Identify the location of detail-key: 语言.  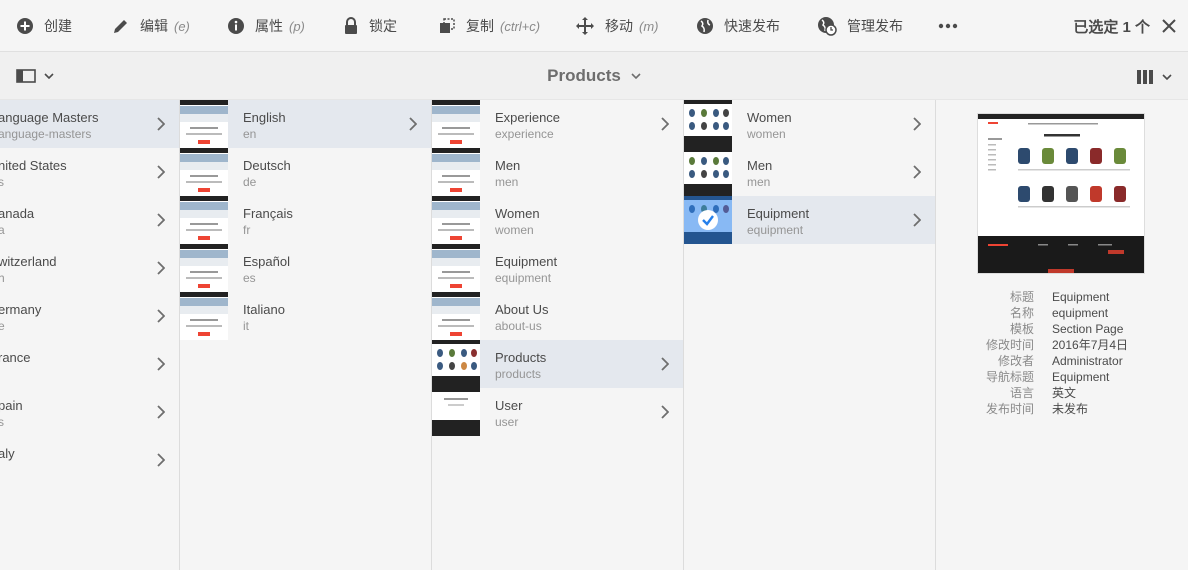
(1021, 393).